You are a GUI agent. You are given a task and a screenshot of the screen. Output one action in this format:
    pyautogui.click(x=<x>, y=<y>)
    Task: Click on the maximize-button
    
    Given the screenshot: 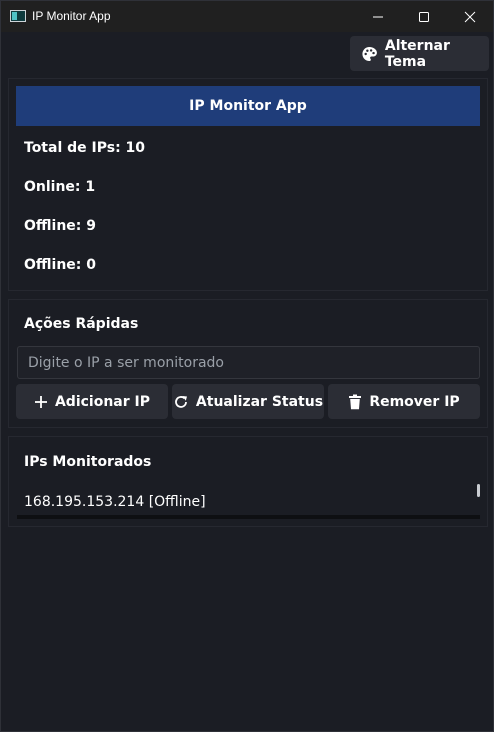 What is the action you would take?
    pyautogui.click(x=424, y=16)
    